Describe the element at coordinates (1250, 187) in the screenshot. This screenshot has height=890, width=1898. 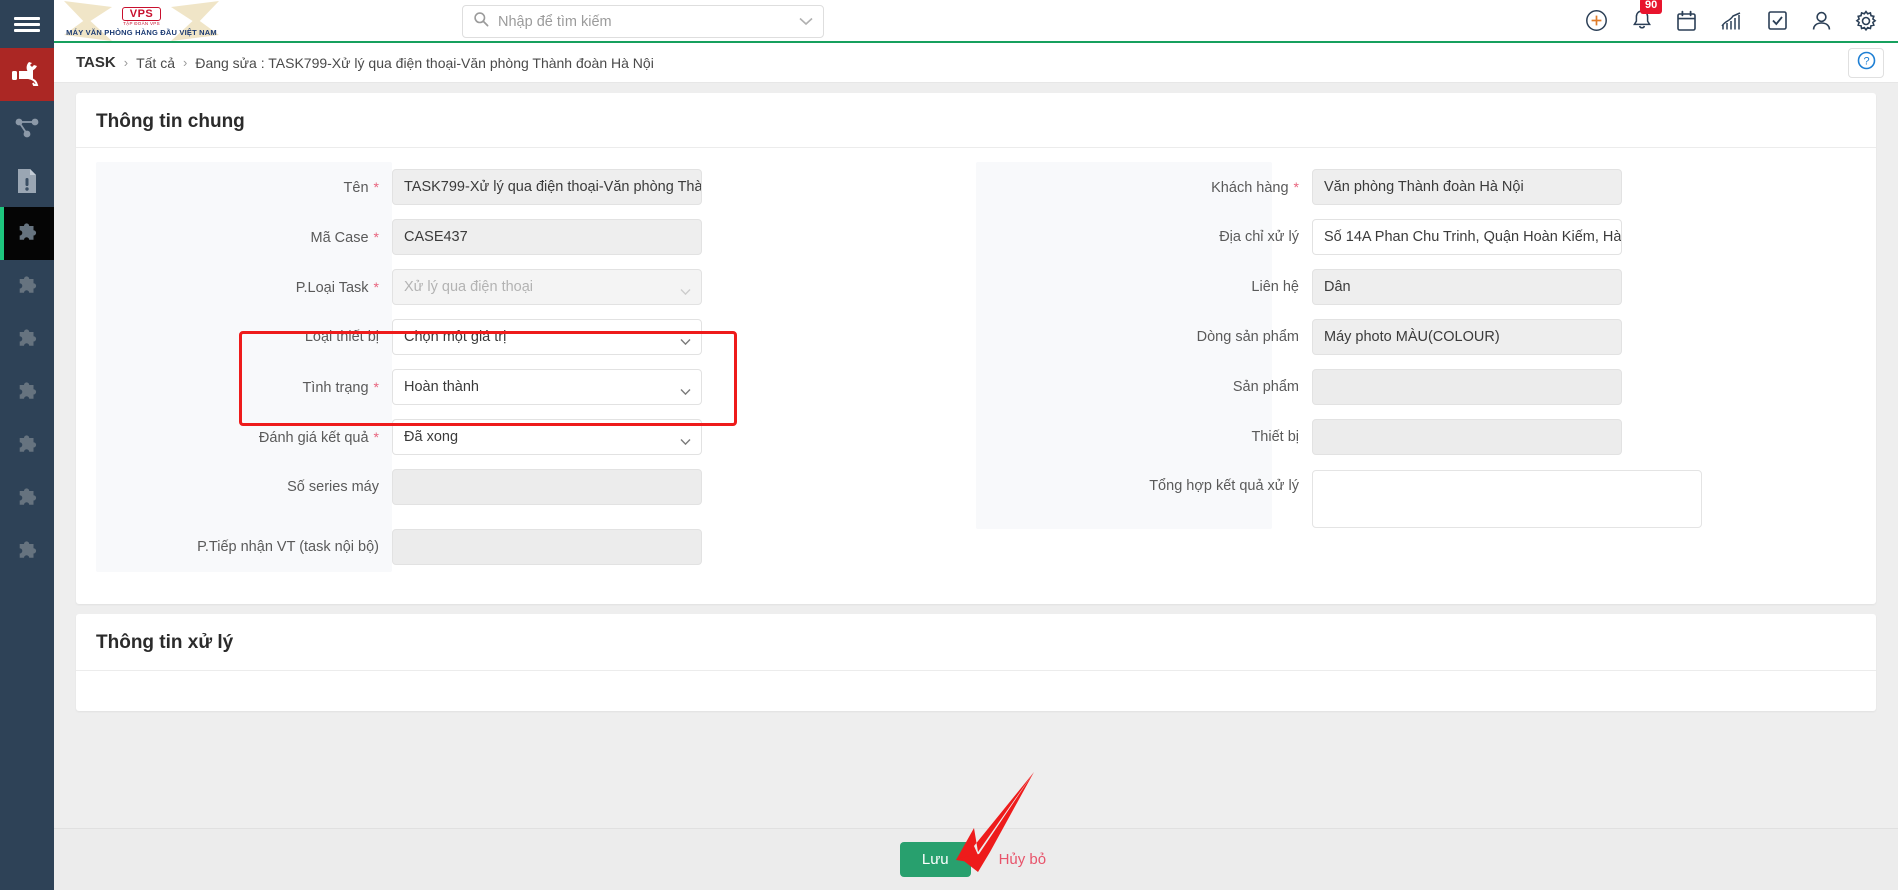
I see `label-text: Khách hàng` at that location.